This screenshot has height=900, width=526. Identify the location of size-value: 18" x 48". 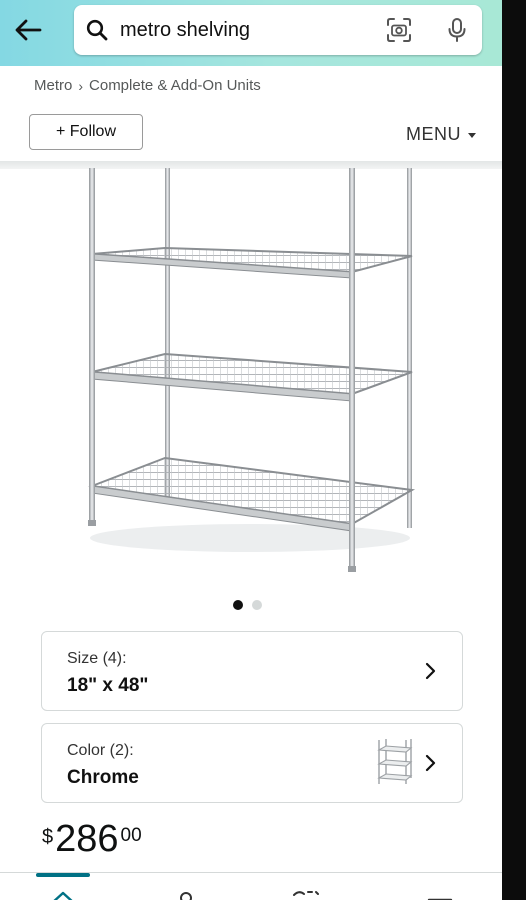
(108, 685).